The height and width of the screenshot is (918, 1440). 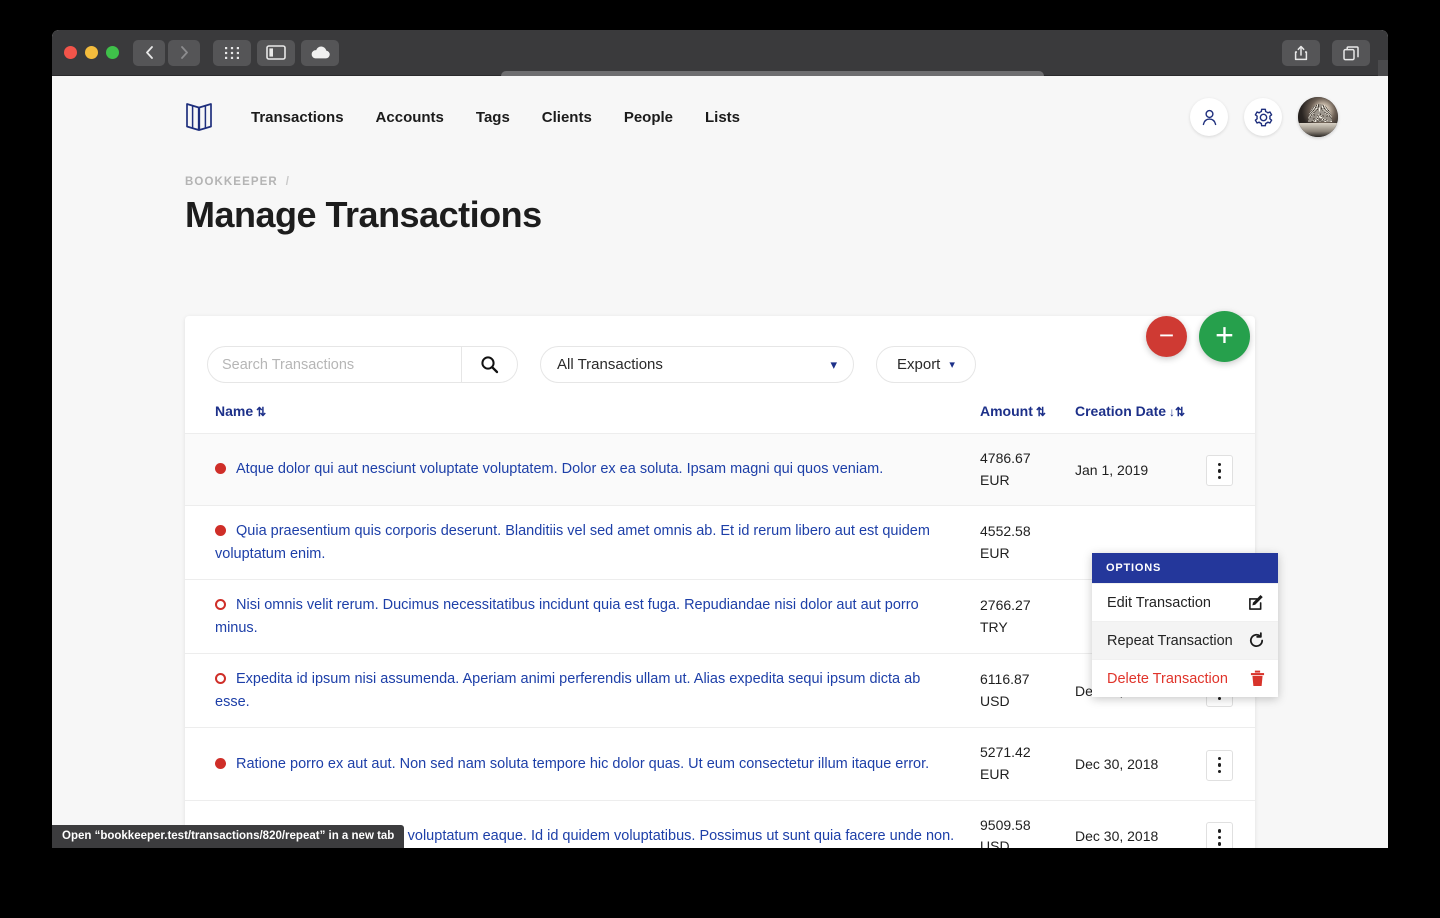 What do you see at coordinates (1177, 412) in the screenshot?
I see `sort-icon-active: ↓⇅` at bounding box center [1177, 412].